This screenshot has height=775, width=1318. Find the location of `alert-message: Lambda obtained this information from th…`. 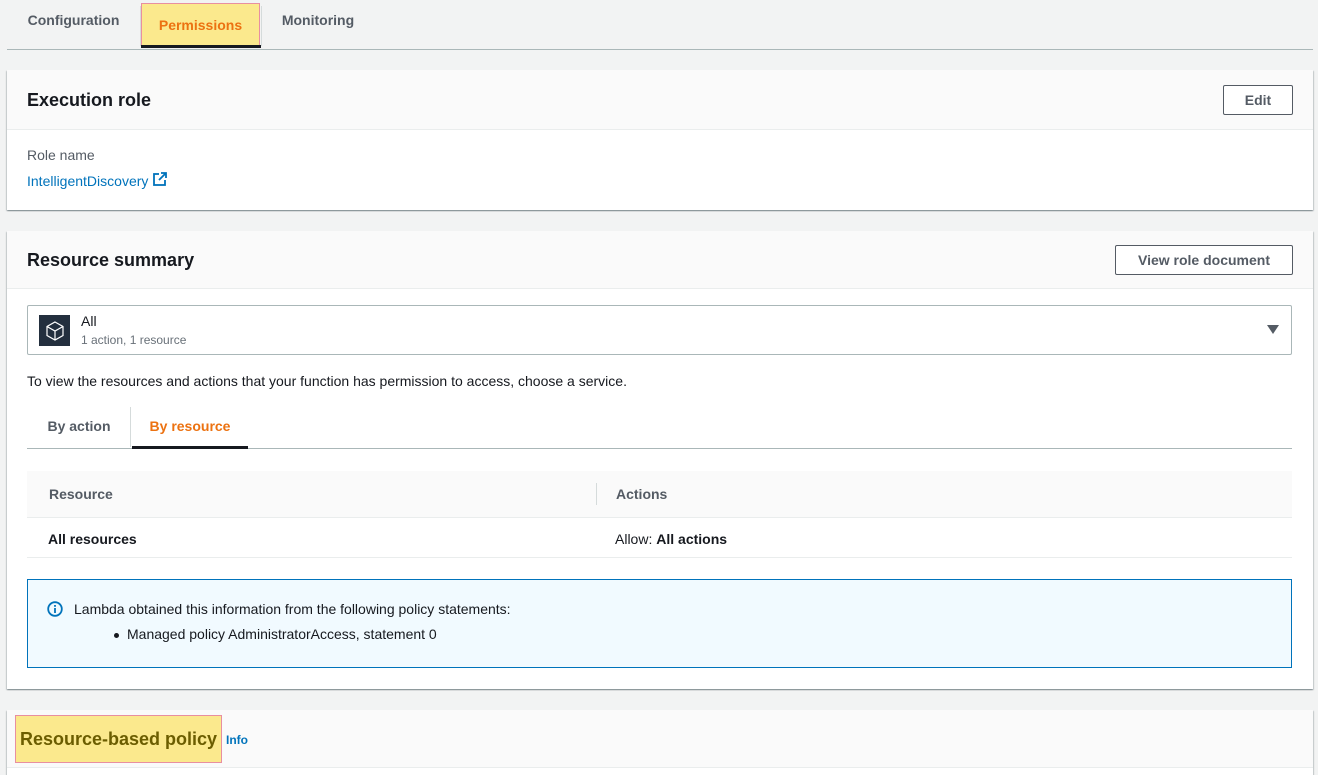

alert-message: Lambda obtained this information from th… is located at coordinates (292, 609).